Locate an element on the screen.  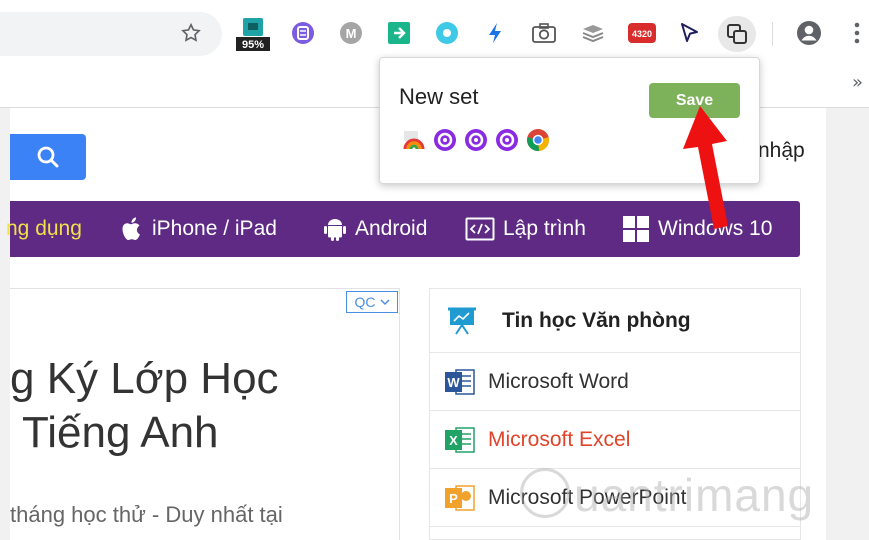
extension-stack-icon is located at coordinates (593, 33).